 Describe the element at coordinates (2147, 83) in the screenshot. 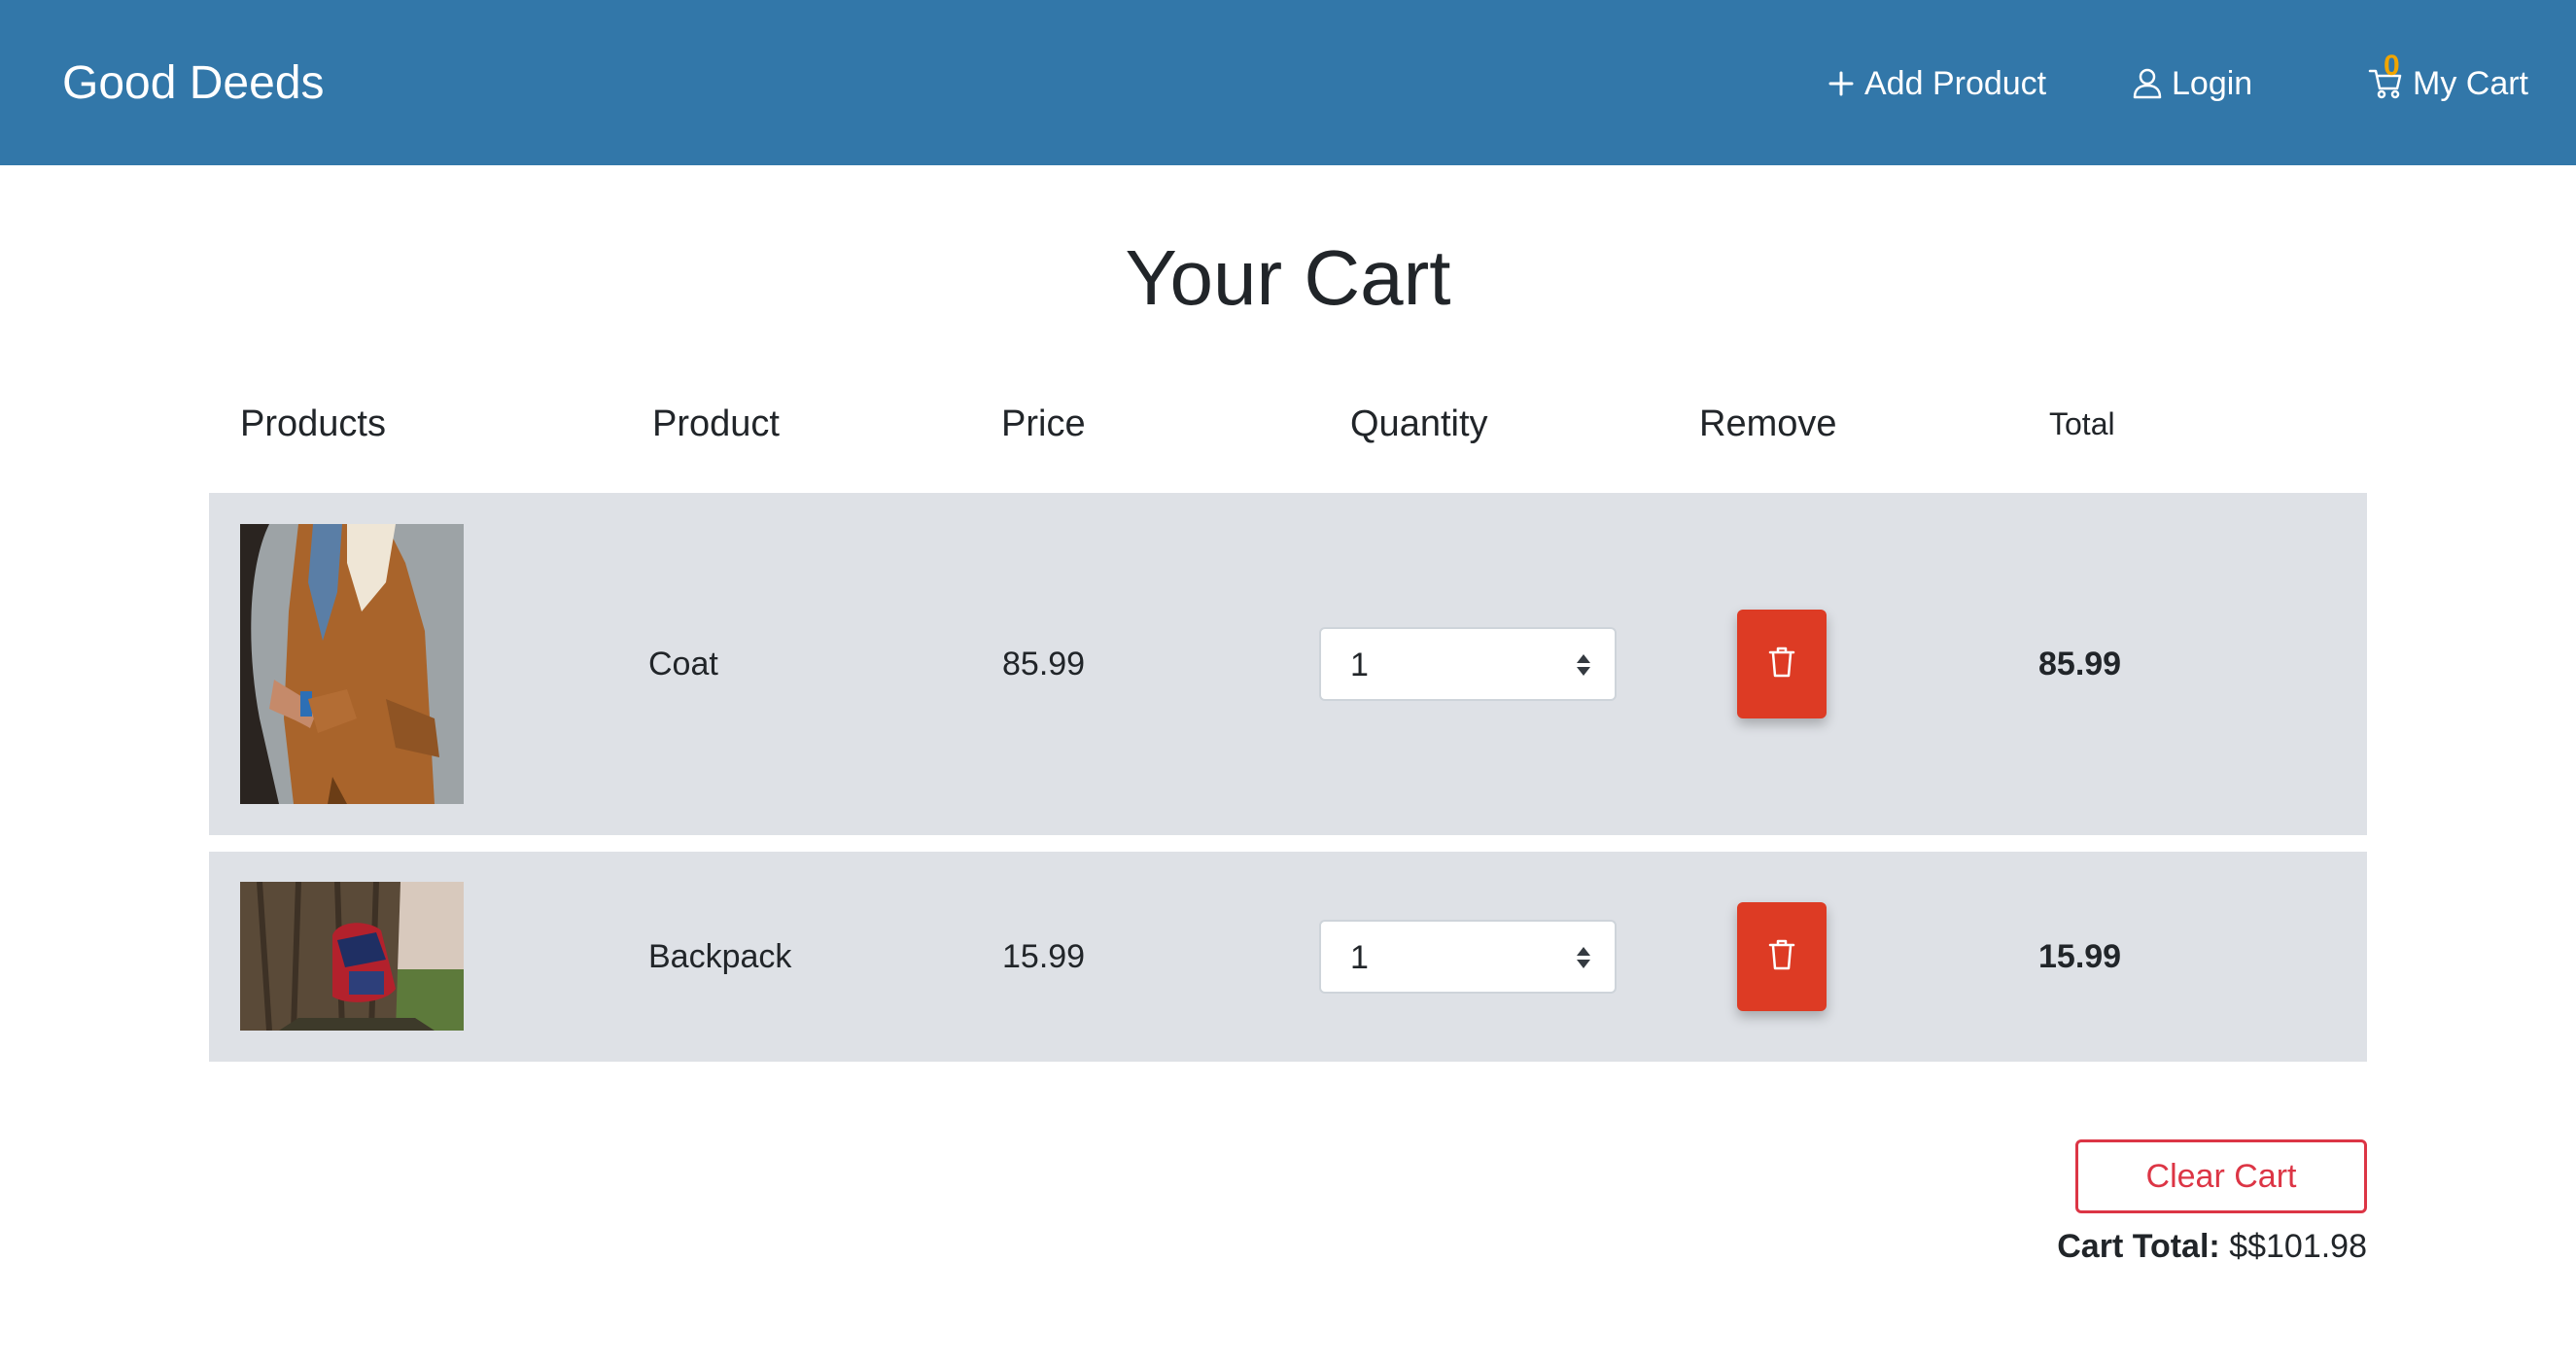

I see `user-icon` at that location.